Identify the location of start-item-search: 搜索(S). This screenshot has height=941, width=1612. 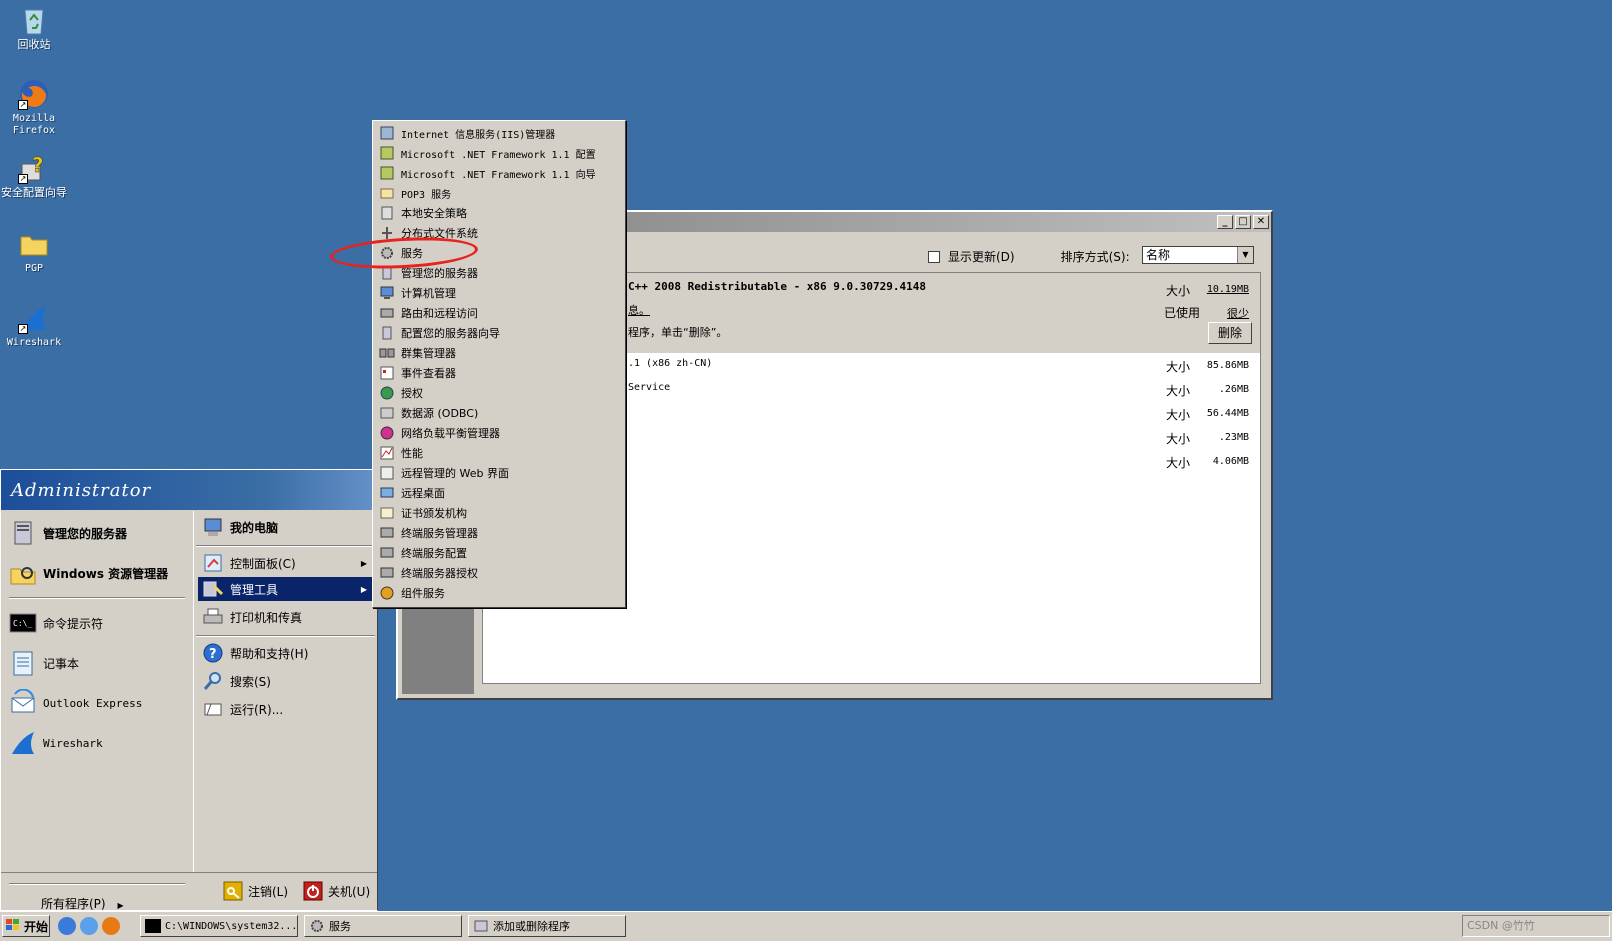
(285, 681).